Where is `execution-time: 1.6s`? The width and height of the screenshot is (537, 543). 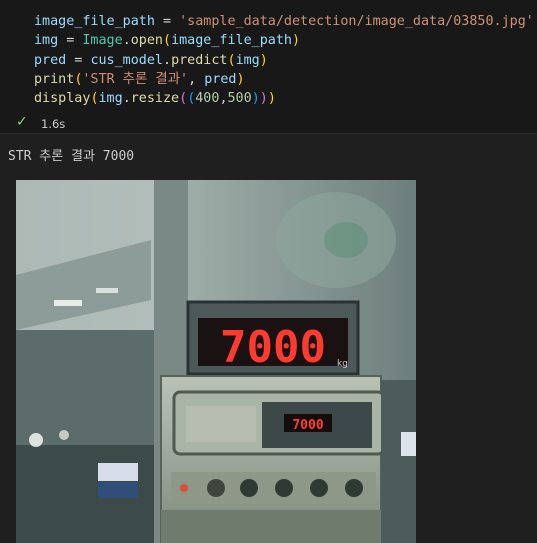 execution-time: 1.6s is located at coordinates (53, 124).